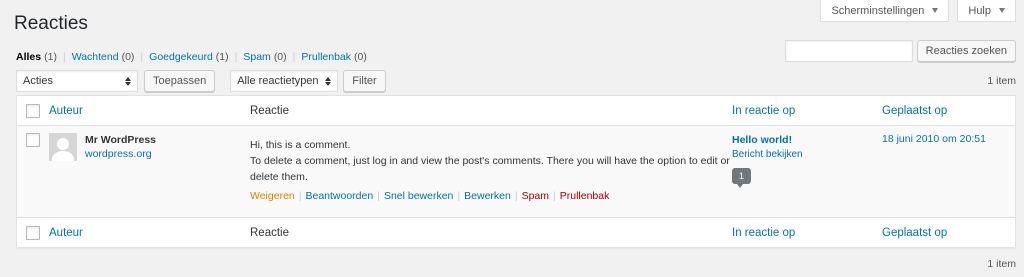 The width and height of the screenshot is (1024, 277). What do you see at coordinates (181, 57) in the screenshot?
I see `filter-approved-label: Goedgekeurd` at bounding box center [181, 57].